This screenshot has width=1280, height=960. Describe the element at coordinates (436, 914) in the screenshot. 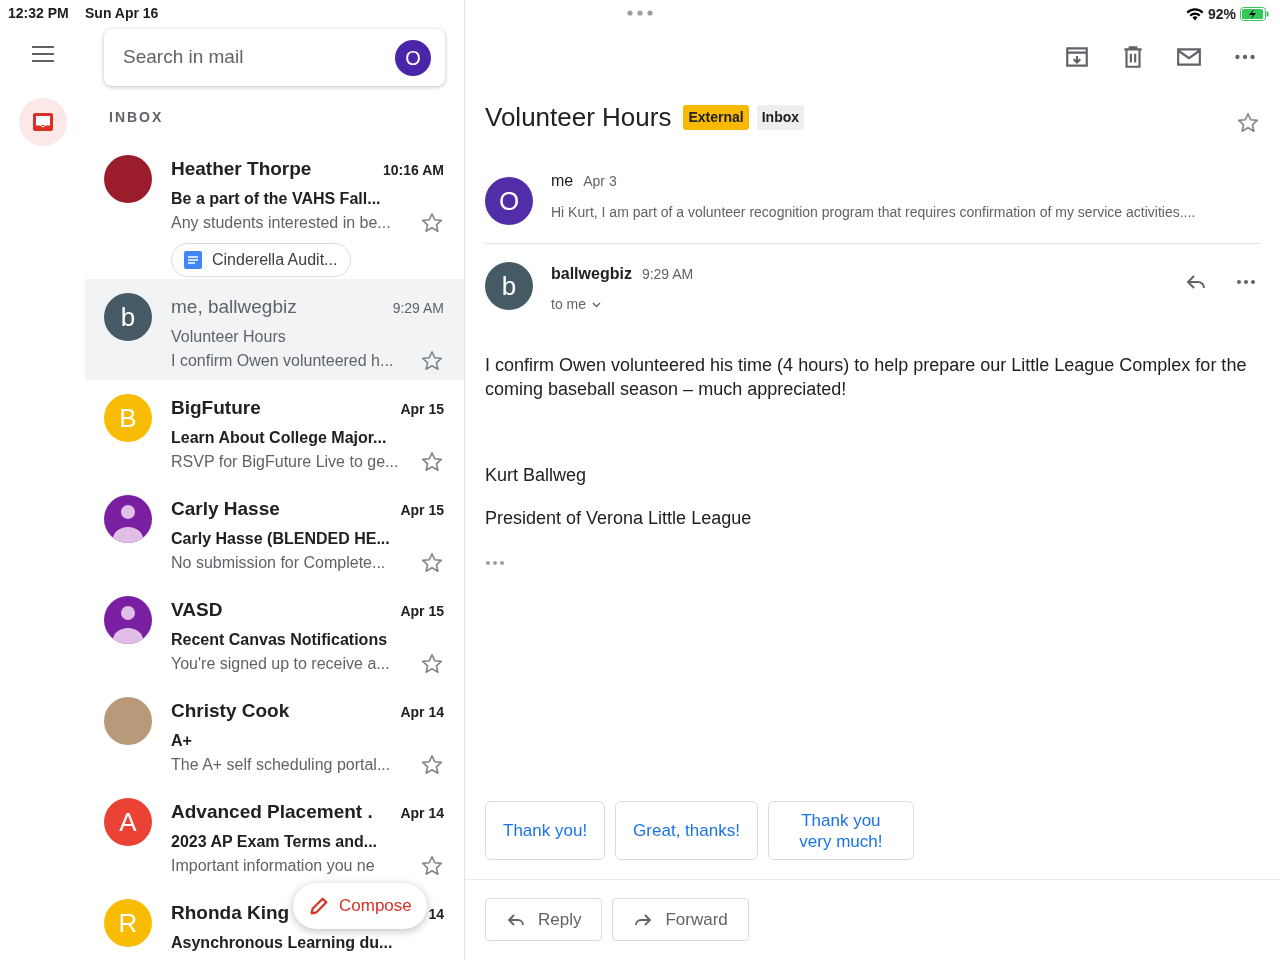

I see `email-time: 14` at that location.